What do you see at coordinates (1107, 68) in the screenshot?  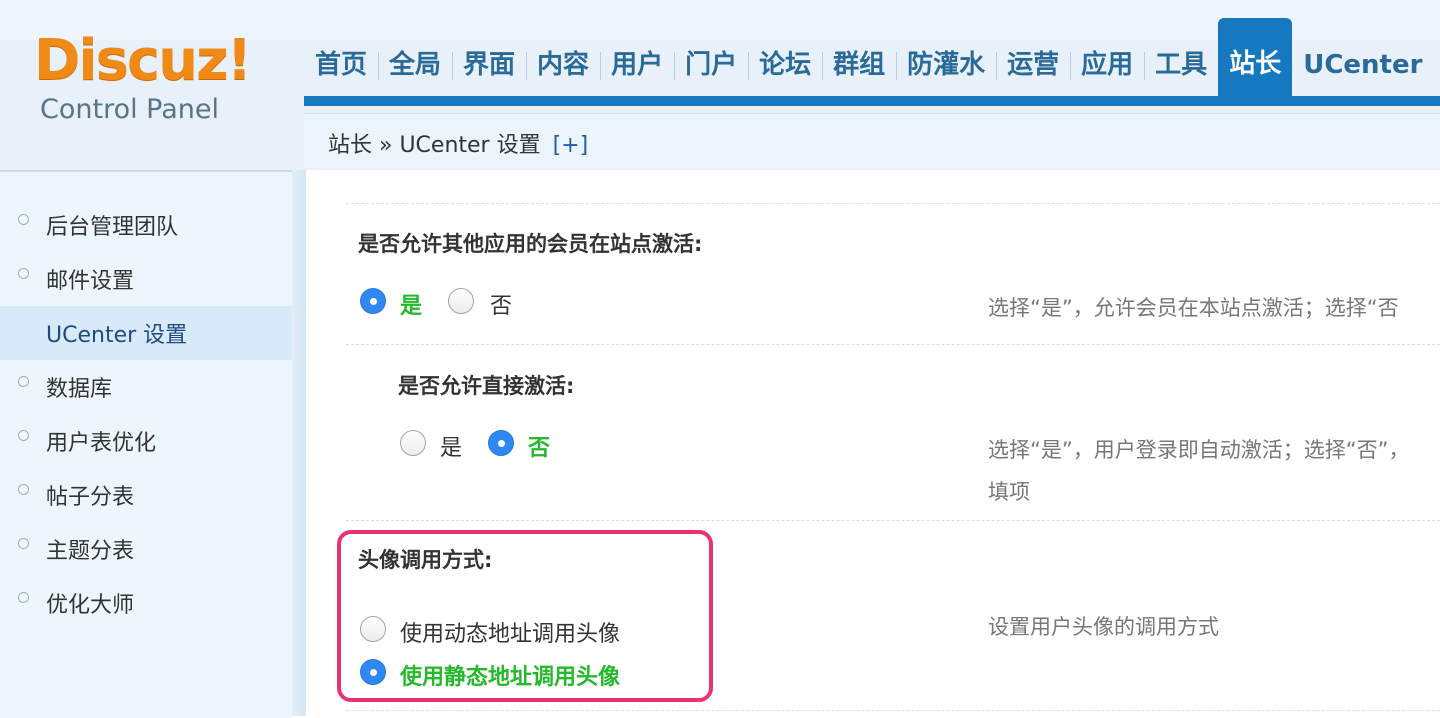 I see `nav-item-apps: 应用` at bounding box center [1107, 68].